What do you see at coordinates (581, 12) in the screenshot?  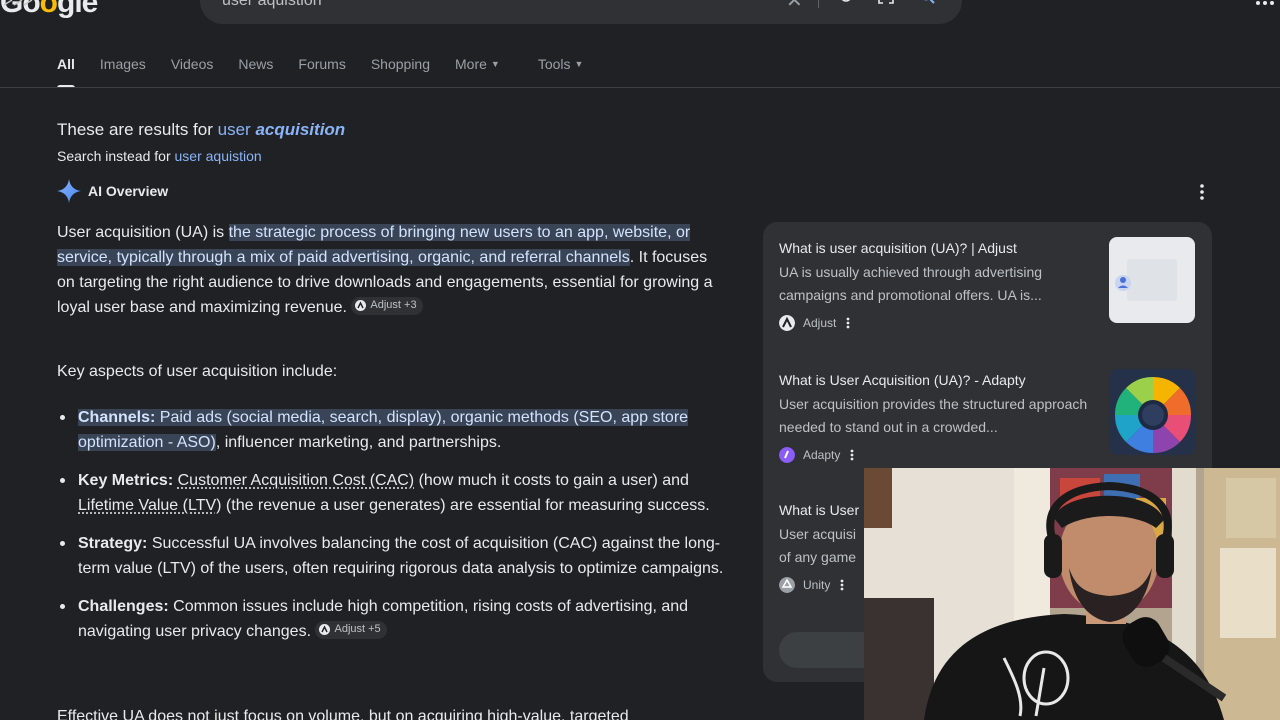 I see `search-box: user aquistion ✕` at bounding box center [581, 12].